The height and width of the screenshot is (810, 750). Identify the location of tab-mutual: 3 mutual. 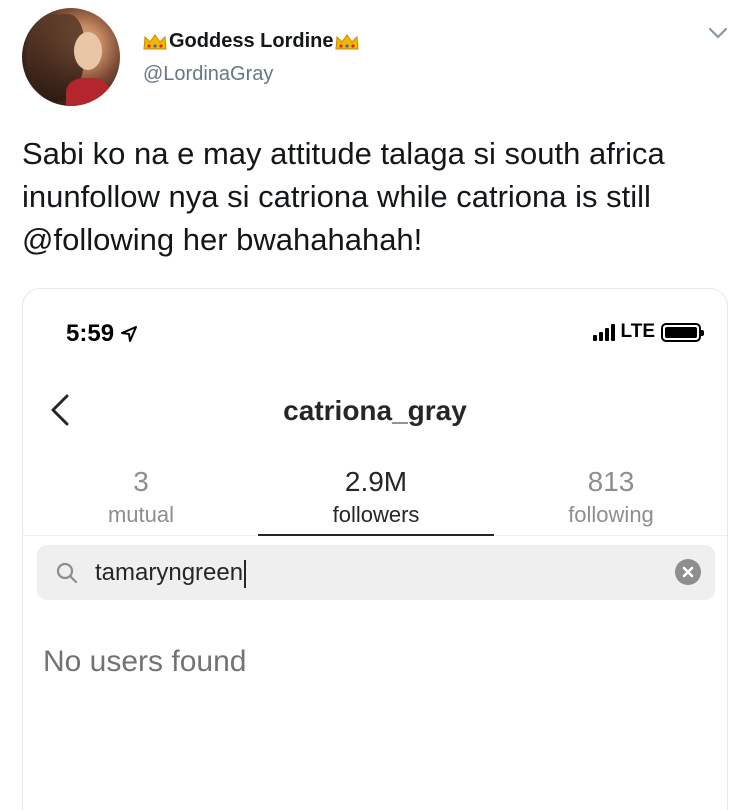
(141, 497).